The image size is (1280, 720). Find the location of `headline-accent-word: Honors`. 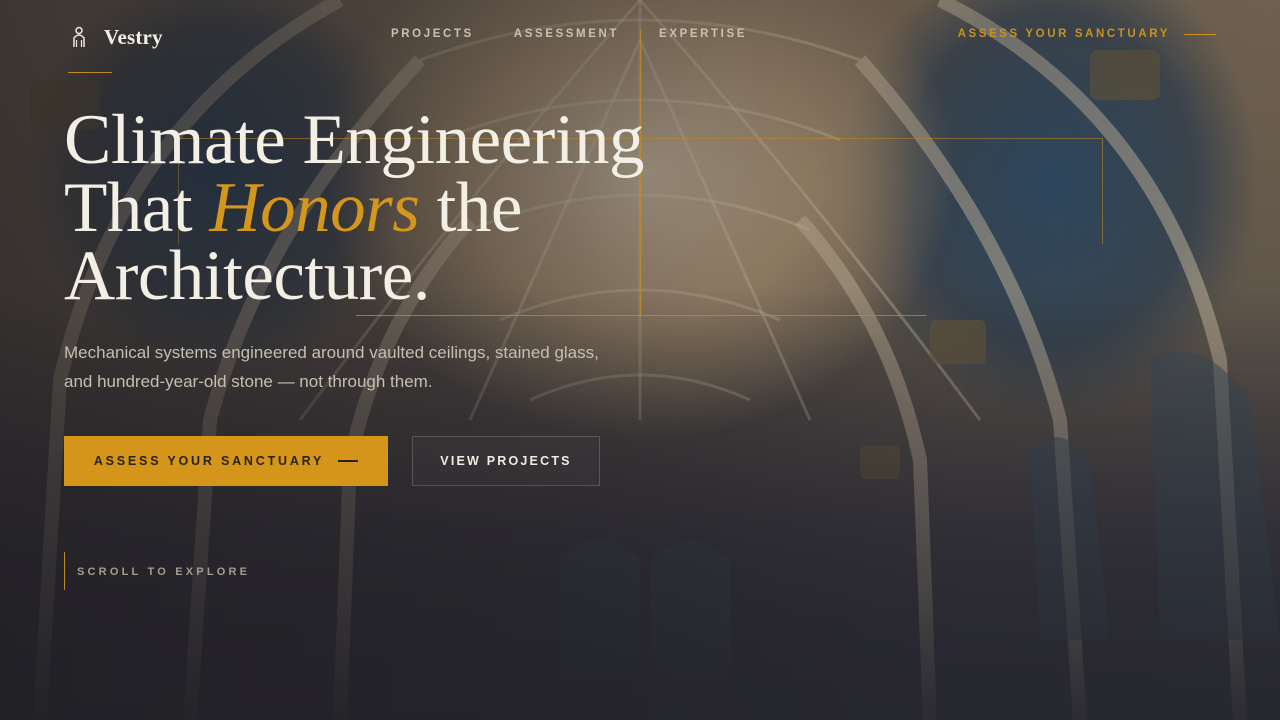

headline-accent-word: Honors is located at coordinates (314, 208).